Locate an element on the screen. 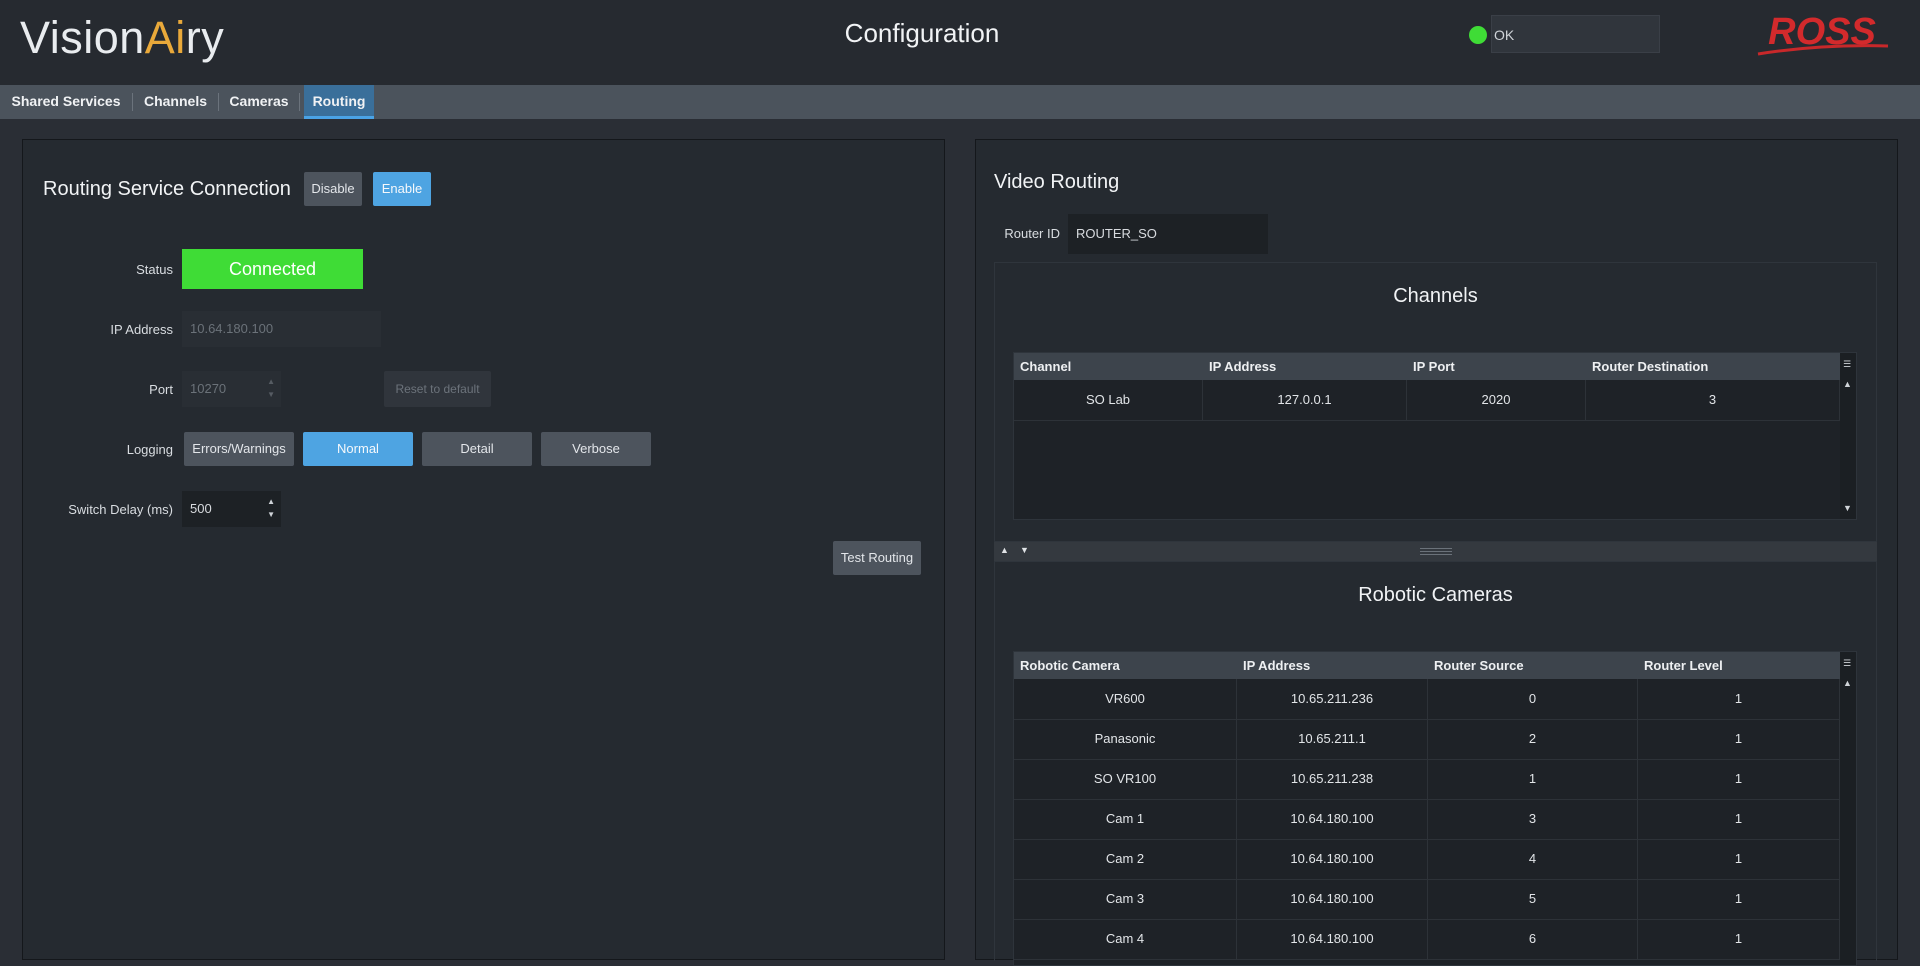  table-cell: Cam 2 is located at coordinates (1125, 859).